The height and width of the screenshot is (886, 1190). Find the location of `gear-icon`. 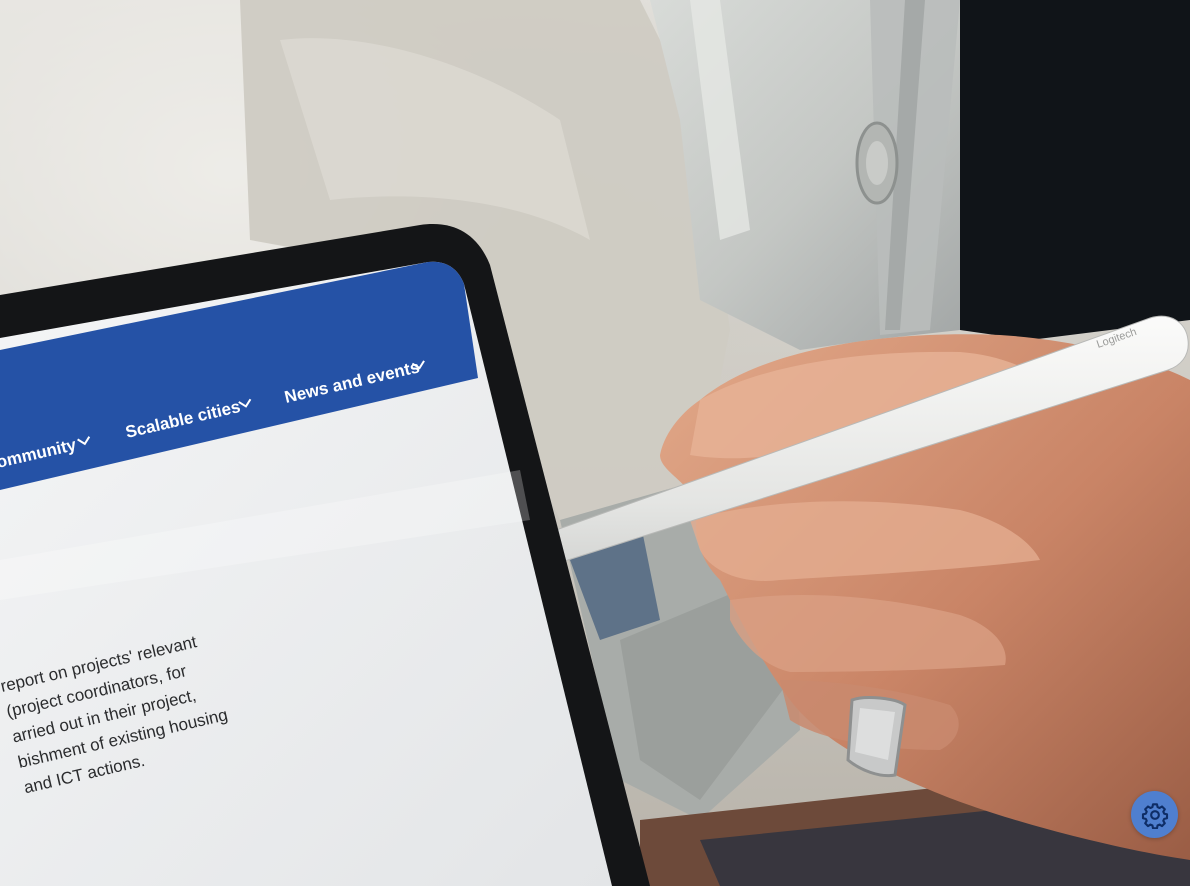

gear-icon is located at coordinates (1154, 815).